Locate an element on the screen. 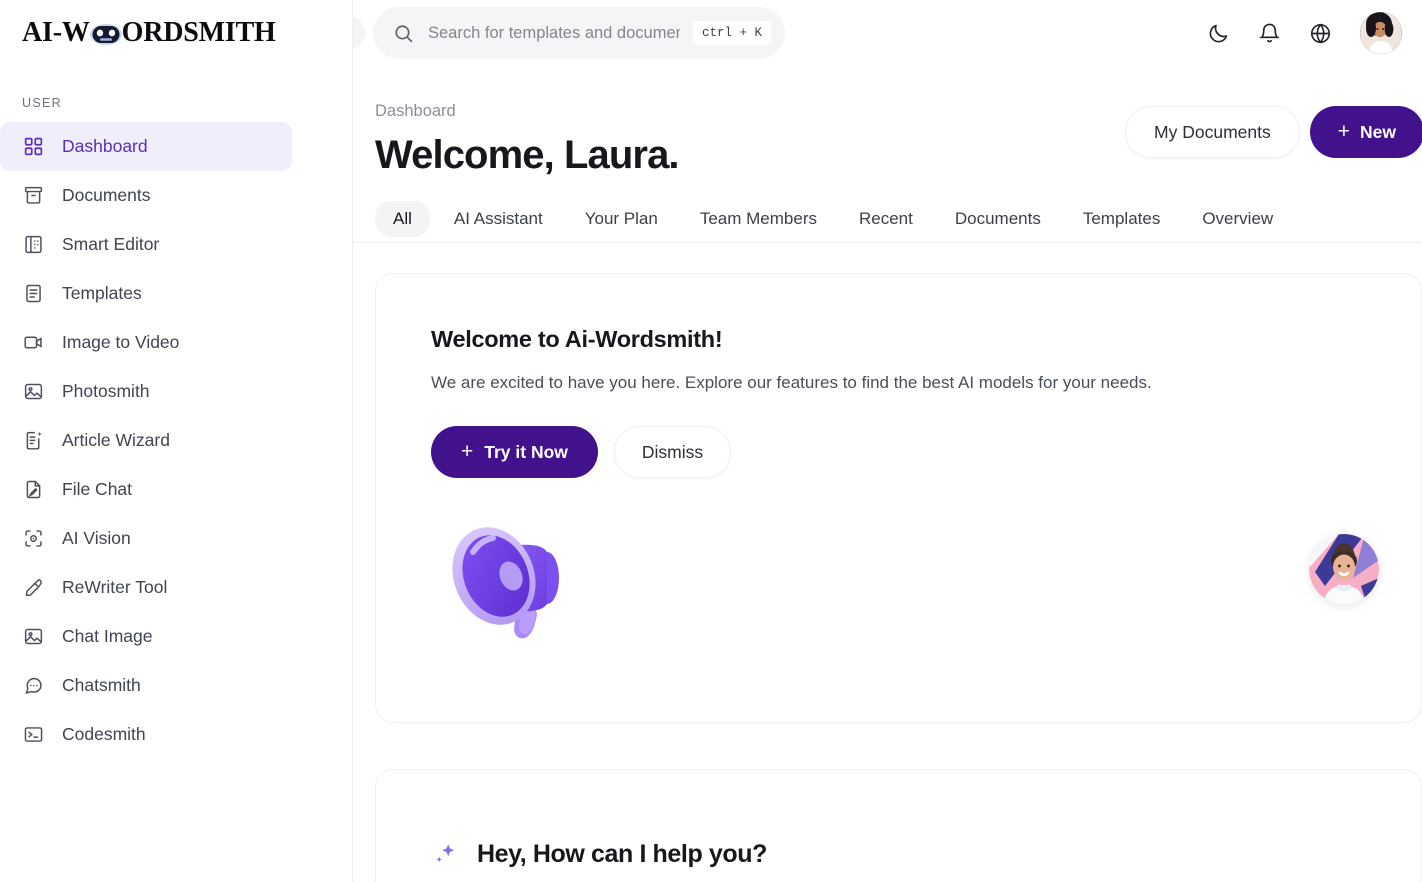  sidebar-collapse-button is located at coordinates (359, 33).